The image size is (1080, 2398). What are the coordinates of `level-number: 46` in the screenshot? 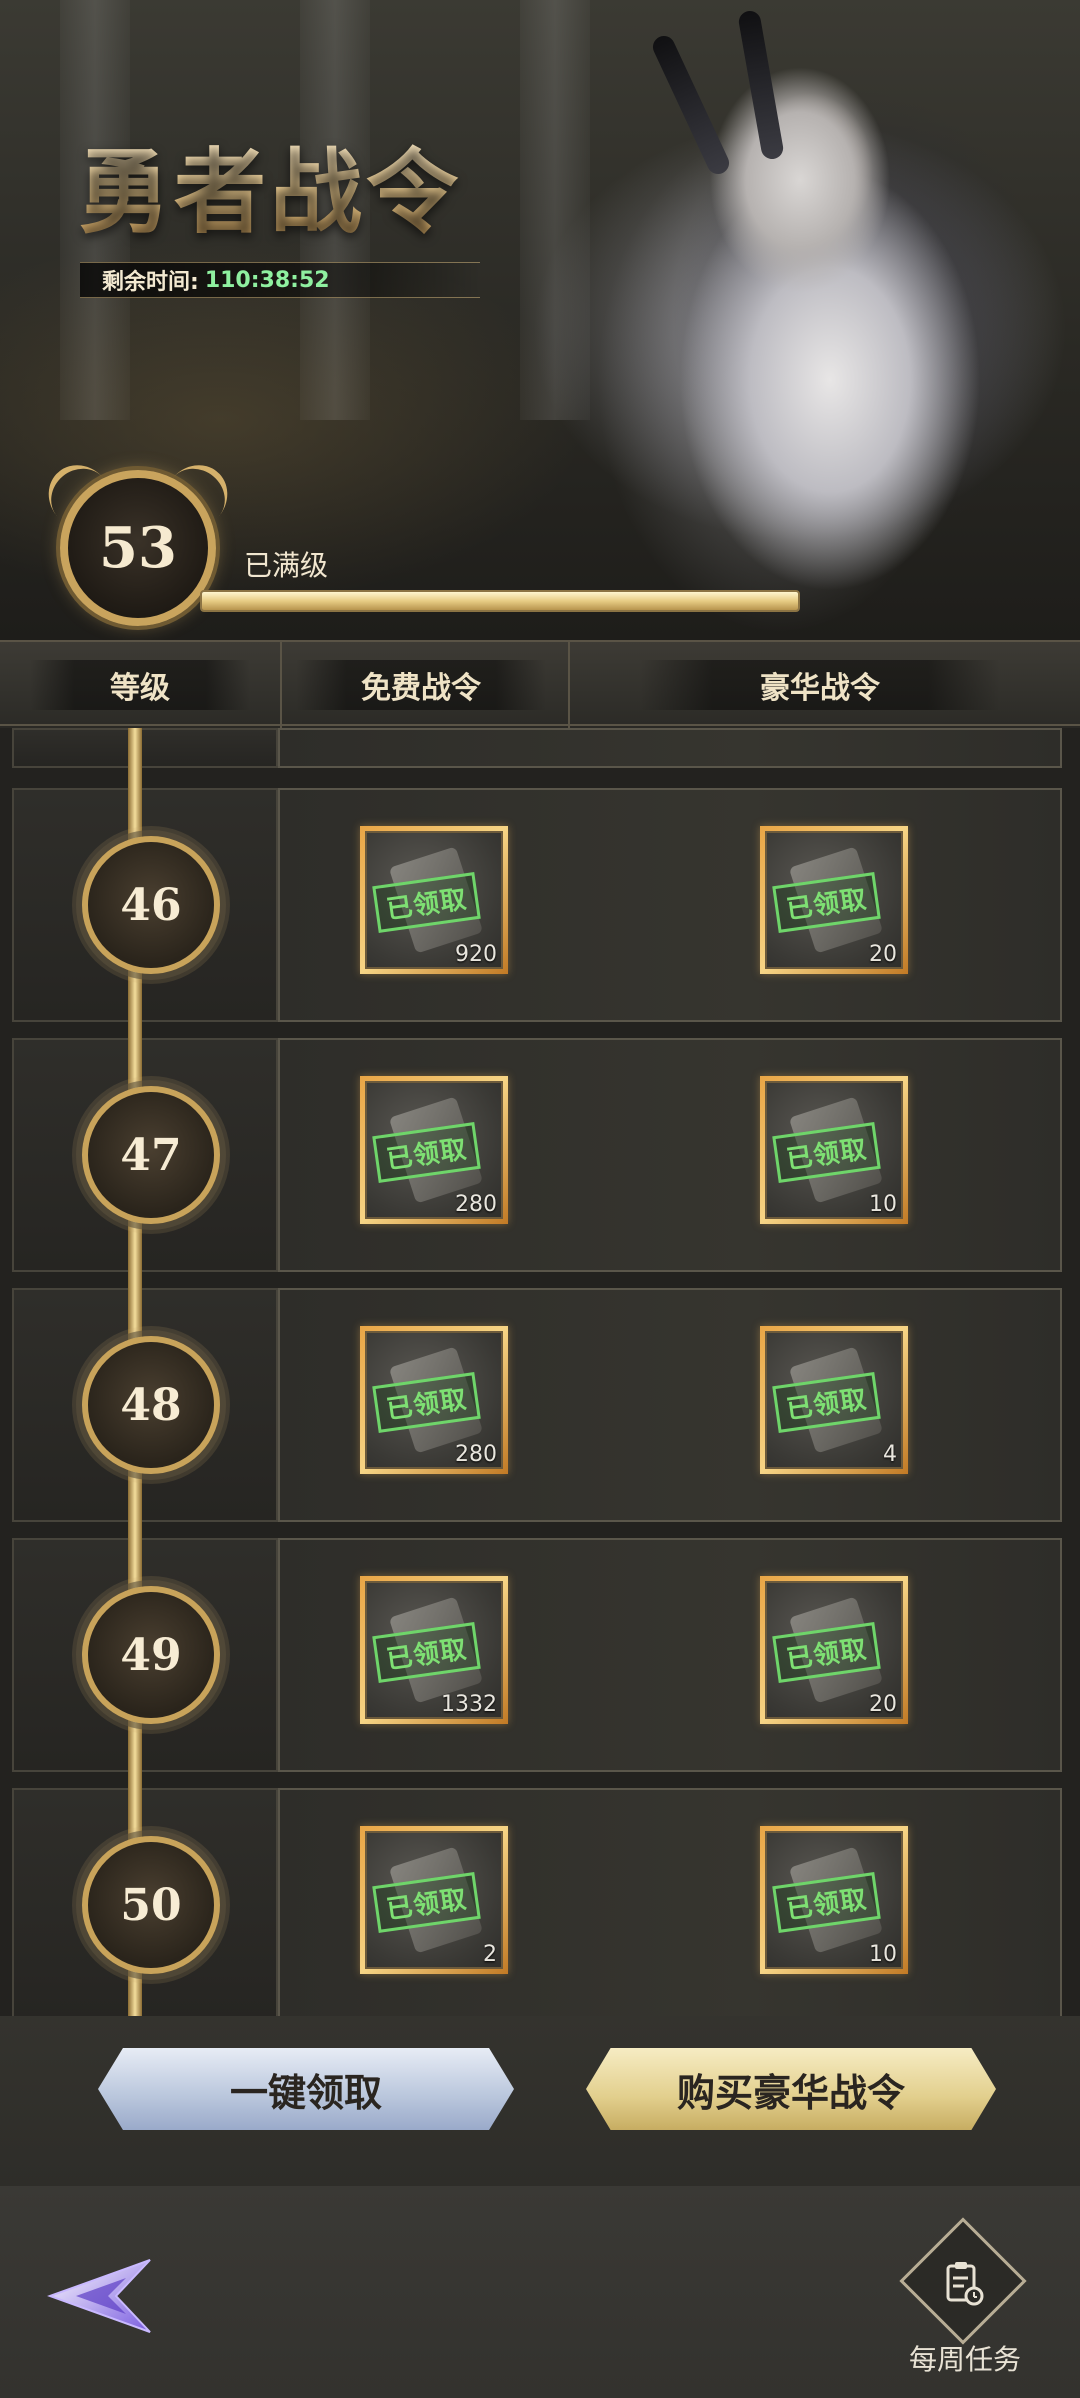 It's located at (151, 905).